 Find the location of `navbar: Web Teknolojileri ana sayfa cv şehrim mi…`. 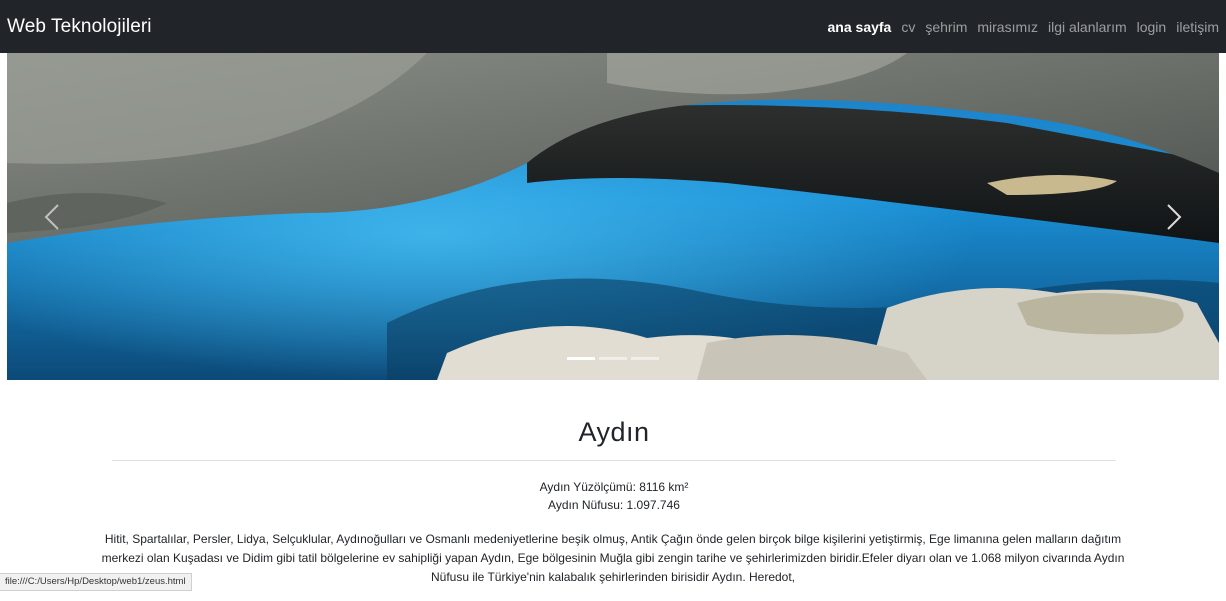

navbar: Web Teknolojileri ana sayfa cv şehrim mi… is located at coordinates (613, 26).